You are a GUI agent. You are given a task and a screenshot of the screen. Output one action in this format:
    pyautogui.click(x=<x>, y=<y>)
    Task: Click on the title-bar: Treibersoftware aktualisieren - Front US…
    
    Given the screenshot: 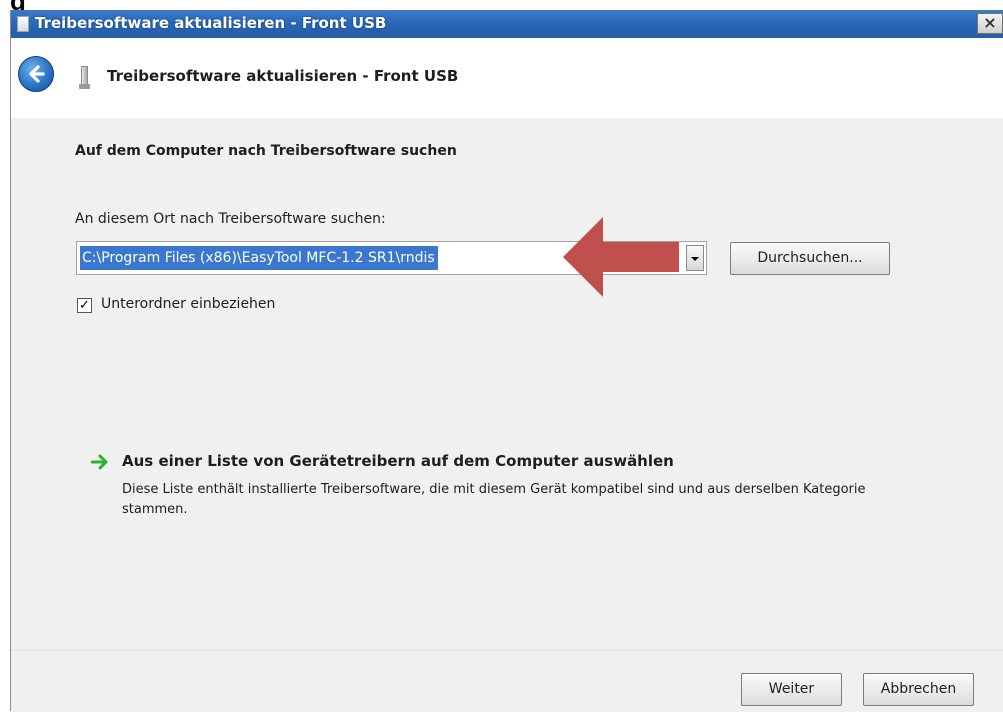 What is the action you would take?
    pyautogui.click(x=507, y=24)
    